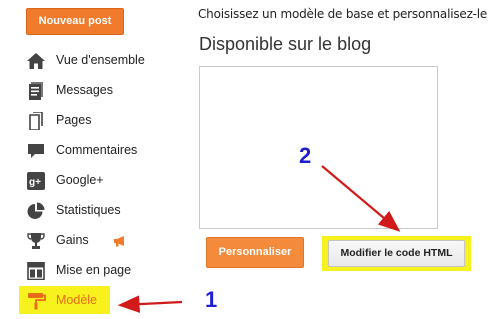 The width and height of the screenshot is (495, 319). What do you see at coordinates (361, 198) in the screenshot?
I see `arrow-to-edit-html` at bounding box center [361, 198].